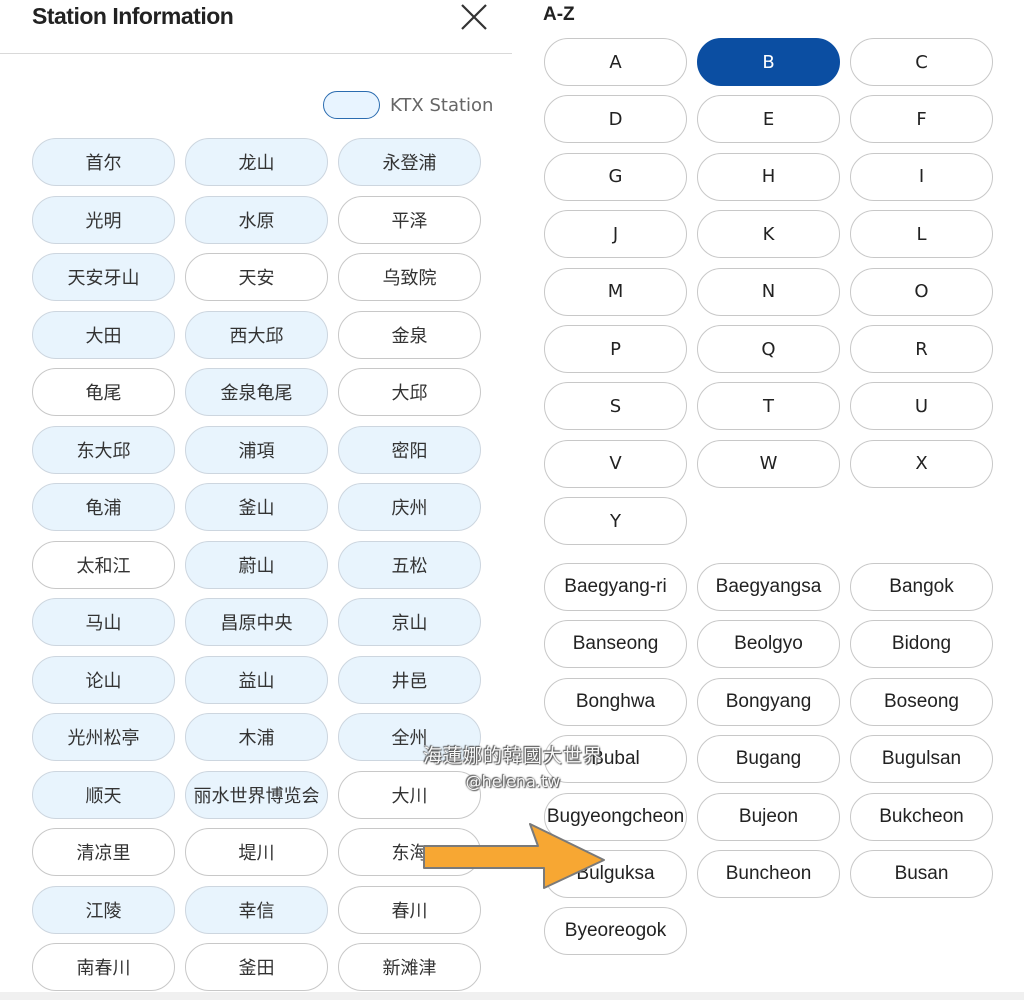  What do you see at coordinates (103, 564) in the screenshot?
I see `station-button: 太和江` at bounding box center [103, 564].